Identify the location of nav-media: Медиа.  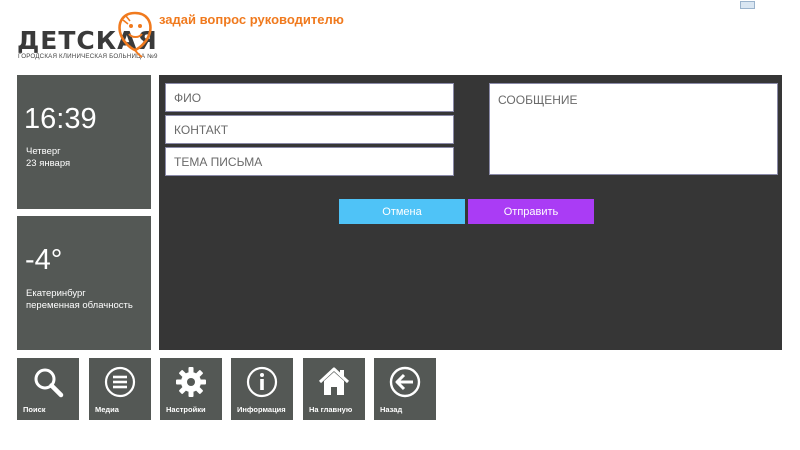
(120, 389).